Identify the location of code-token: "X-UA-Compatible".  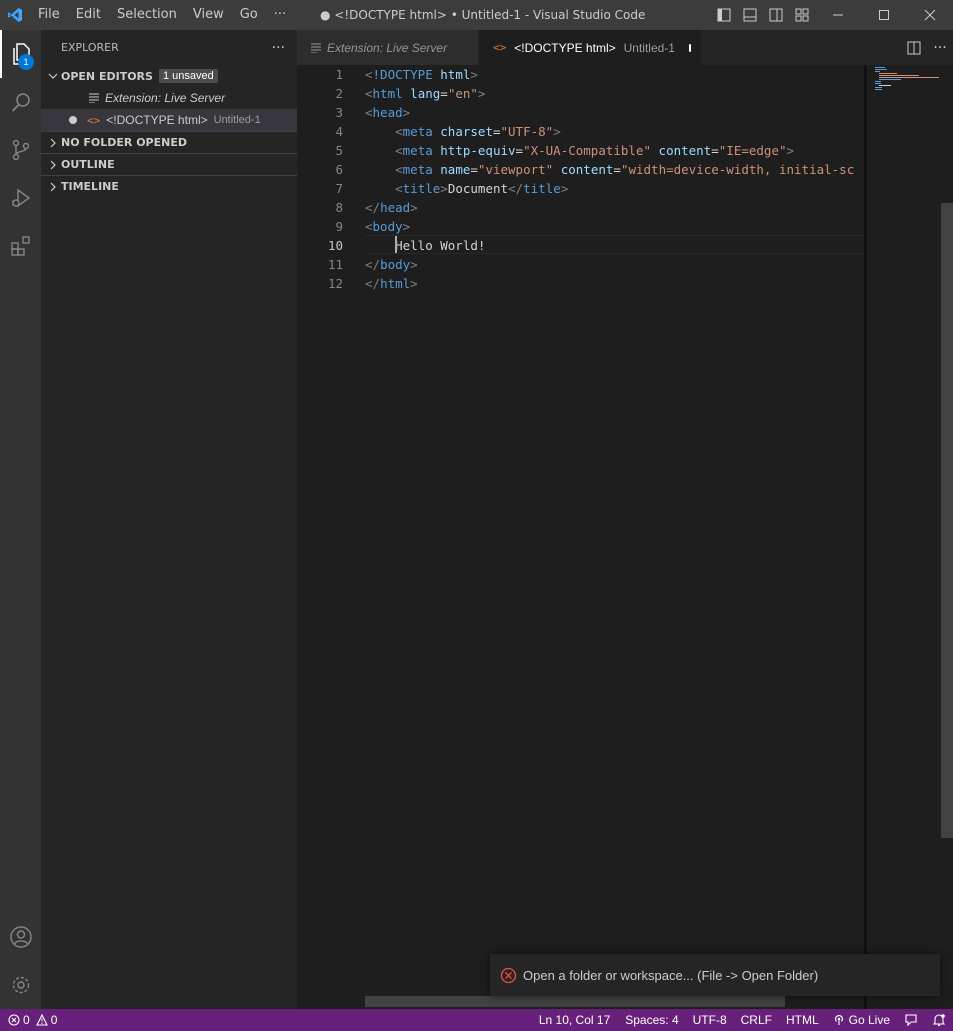
(587, 150).